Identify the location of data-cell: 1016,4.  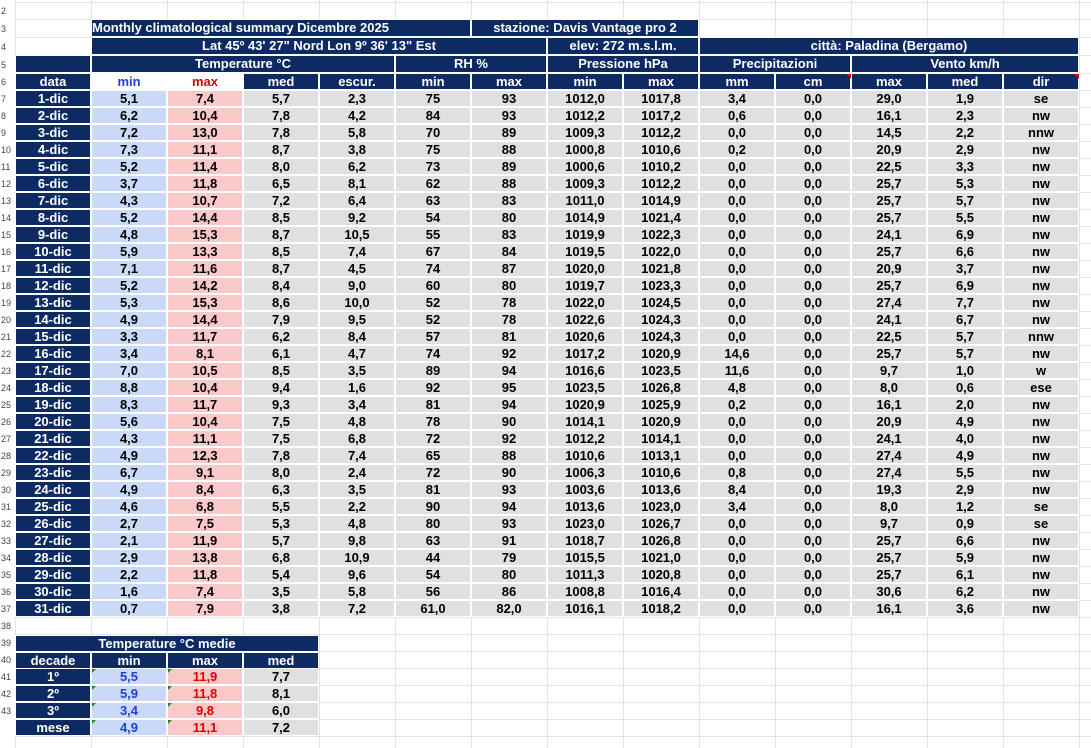
(661, 591).